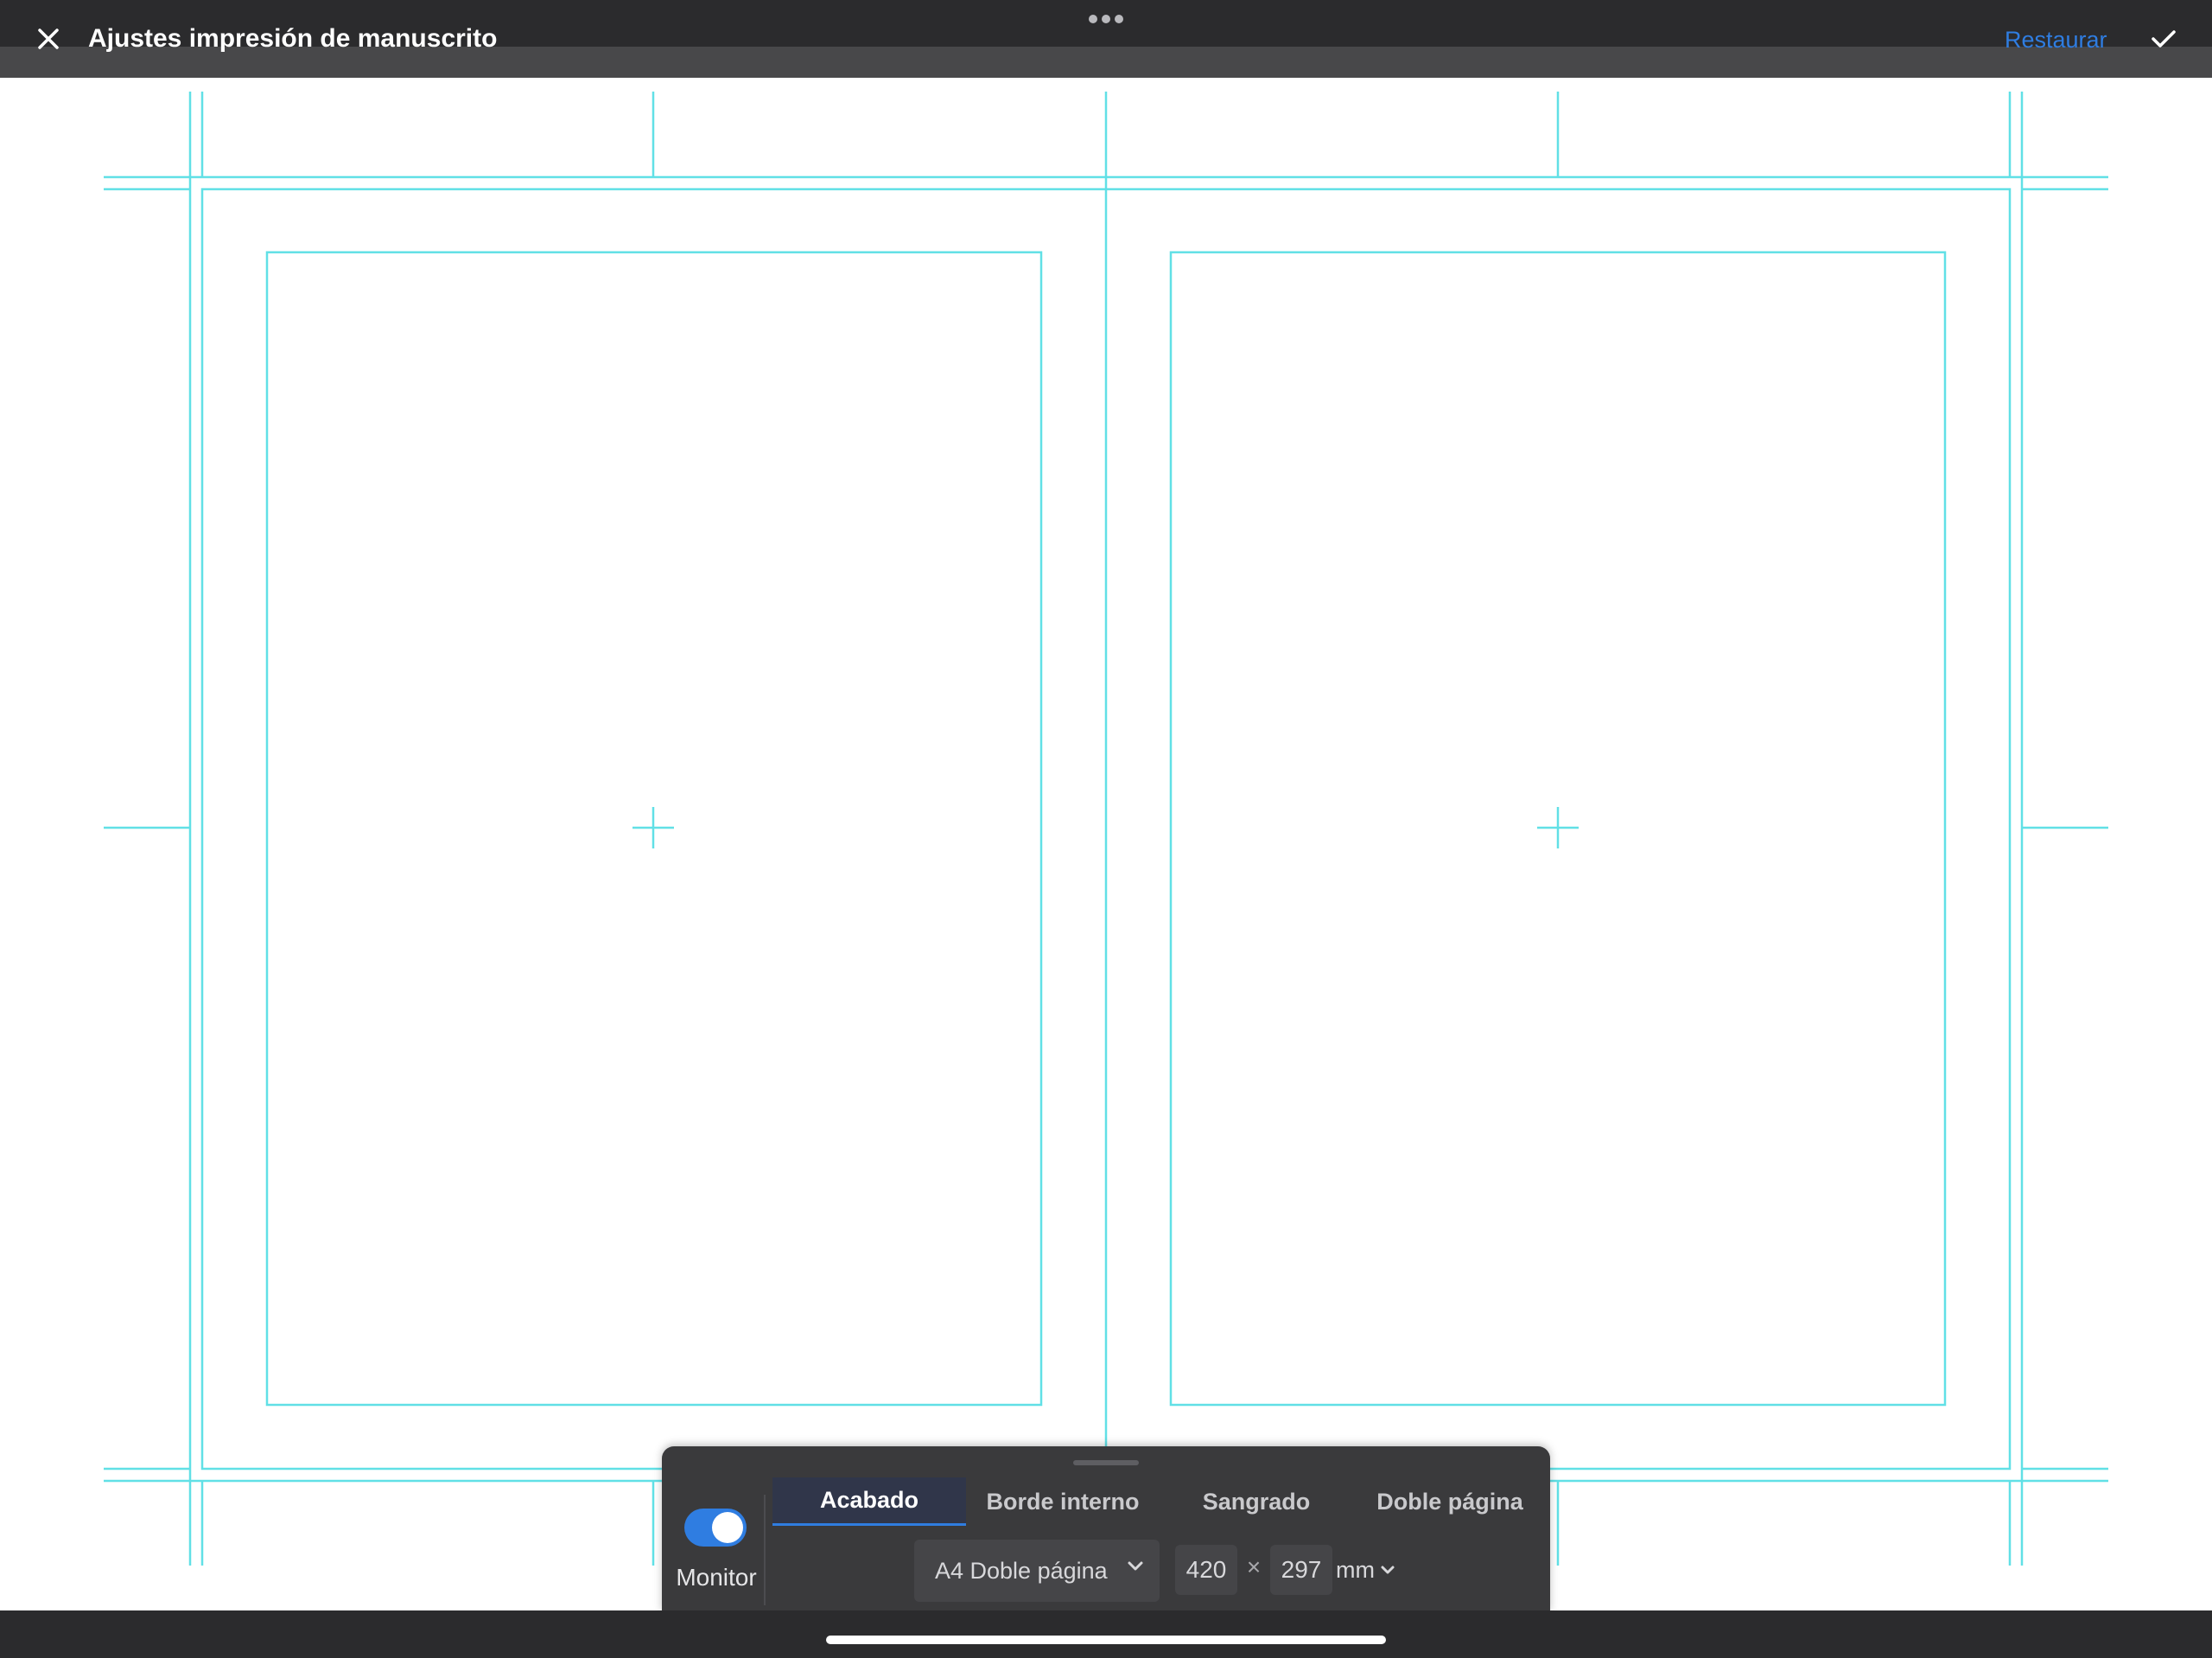  What do you see at coordinates (869, 1501) in the screenshot?
I see `tab-acabado: Acabado` at bounding box center [869, 1501].